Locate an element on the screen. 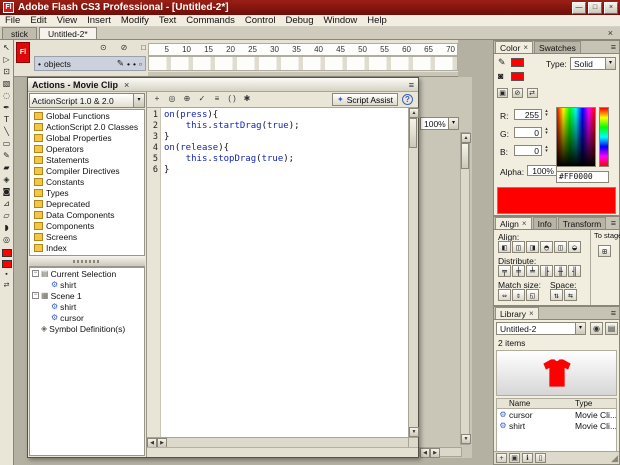  expander-icon: − is located at coordinates (35, 273).